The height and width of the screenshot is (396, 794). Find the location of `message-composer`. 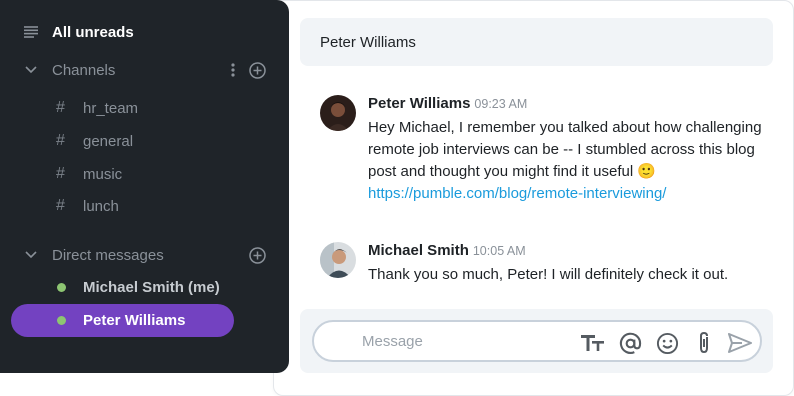

message-composer is located at coordinates (537, 341).